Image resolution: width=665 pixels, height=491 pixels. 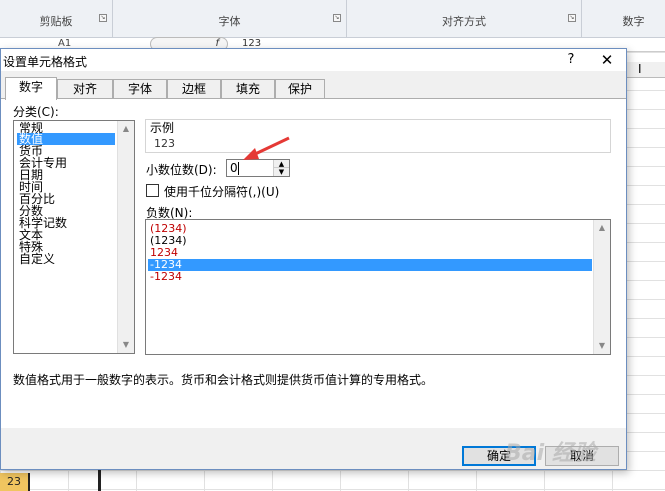 What do you see at coordinates (164, 143) in the screenshot?
I see `sample-value: 123` at bounding box center [164, 143].